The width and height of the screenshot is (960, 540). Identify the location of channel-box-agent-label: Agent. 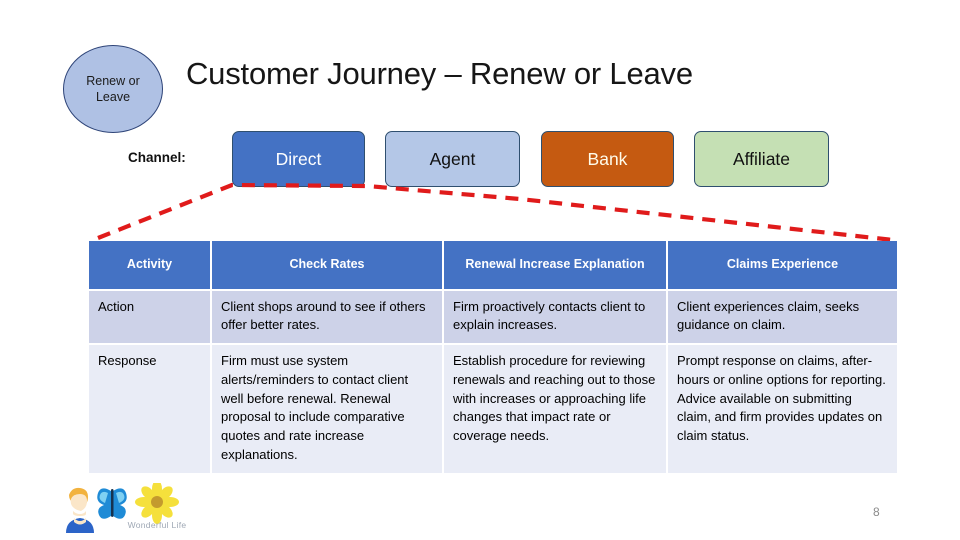
(452, 158).